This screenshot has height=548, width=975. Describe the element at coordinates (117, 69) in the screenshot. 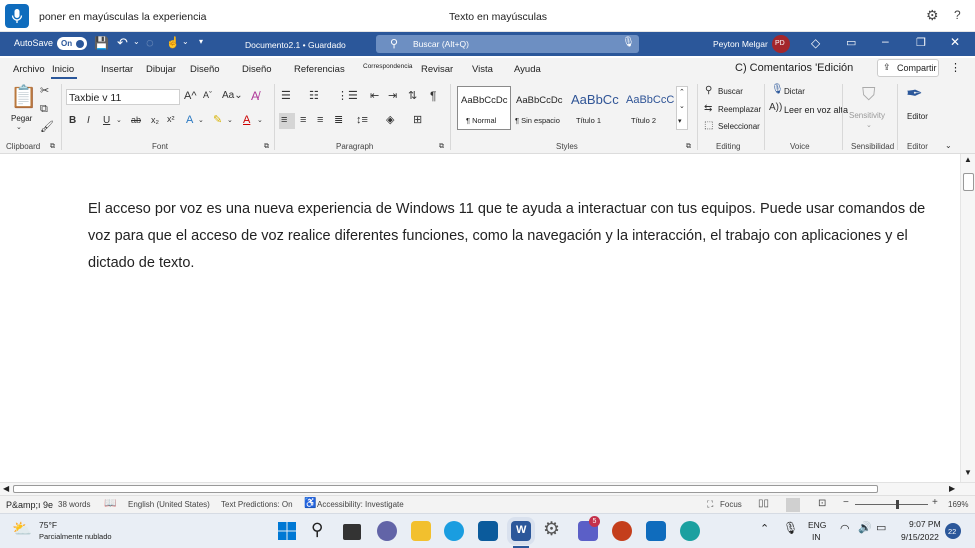

I see `tab-insertar: Insertar` at that location.